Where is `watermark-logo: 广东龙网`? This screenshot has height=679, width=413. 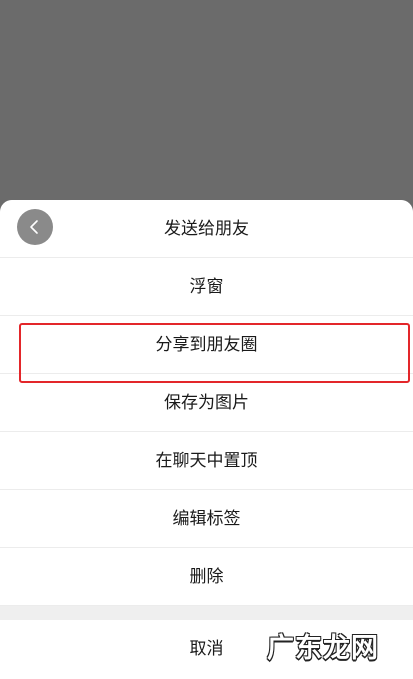 watermark-logo: 广东龙网 is located at coordinates (323, 648).